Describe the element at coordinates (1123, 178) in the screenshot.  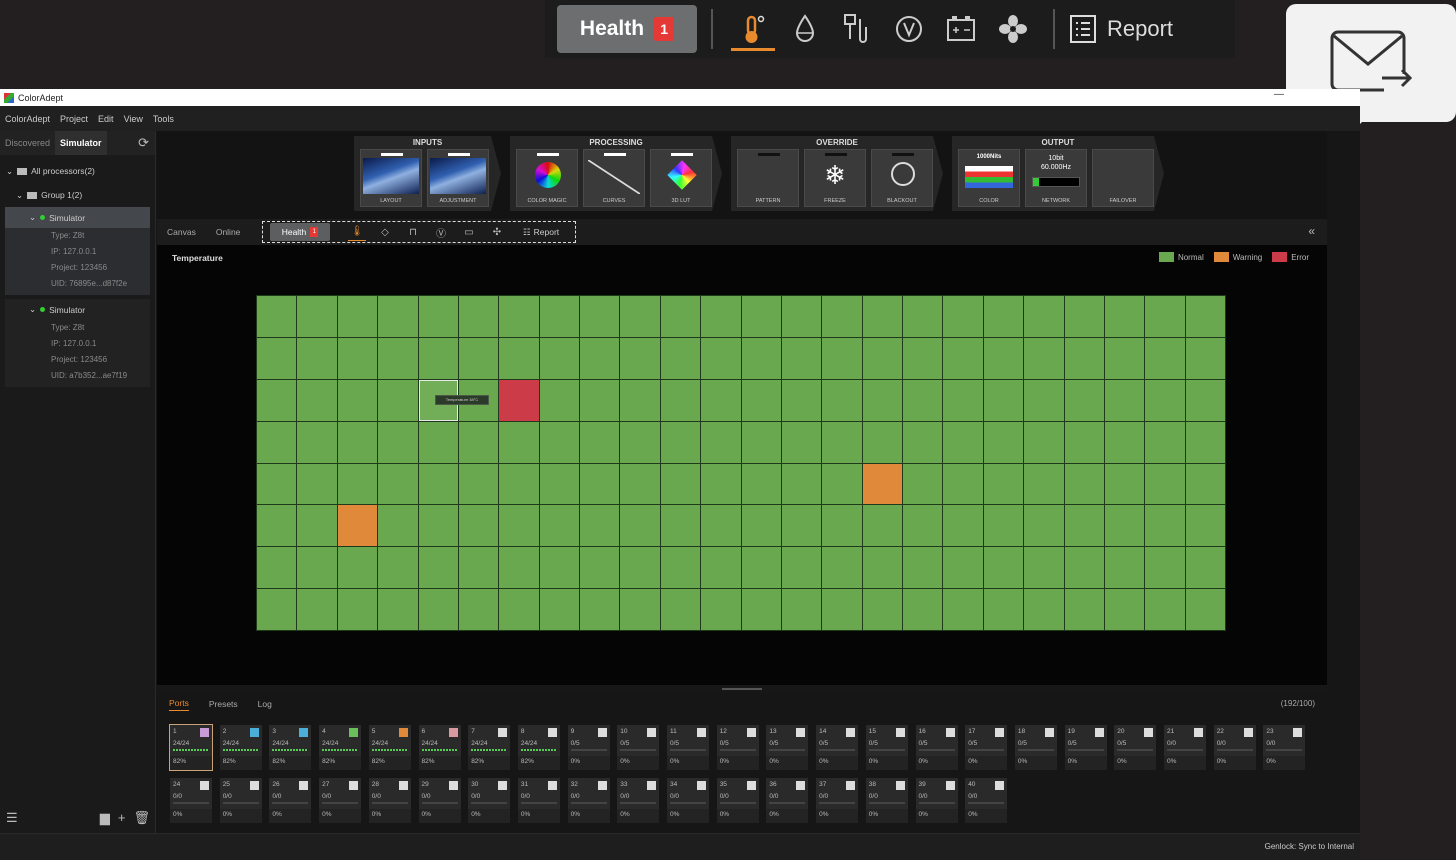
I see `tile-failover: FAILOVER` at that location.